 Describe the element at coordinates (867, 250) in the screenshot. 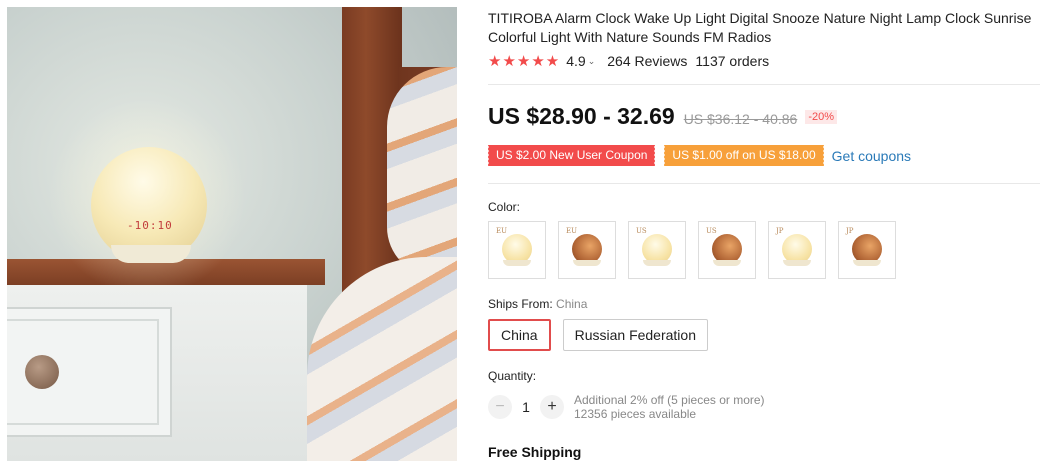

I see `color-swatch-jp-wood: JP` at that location.